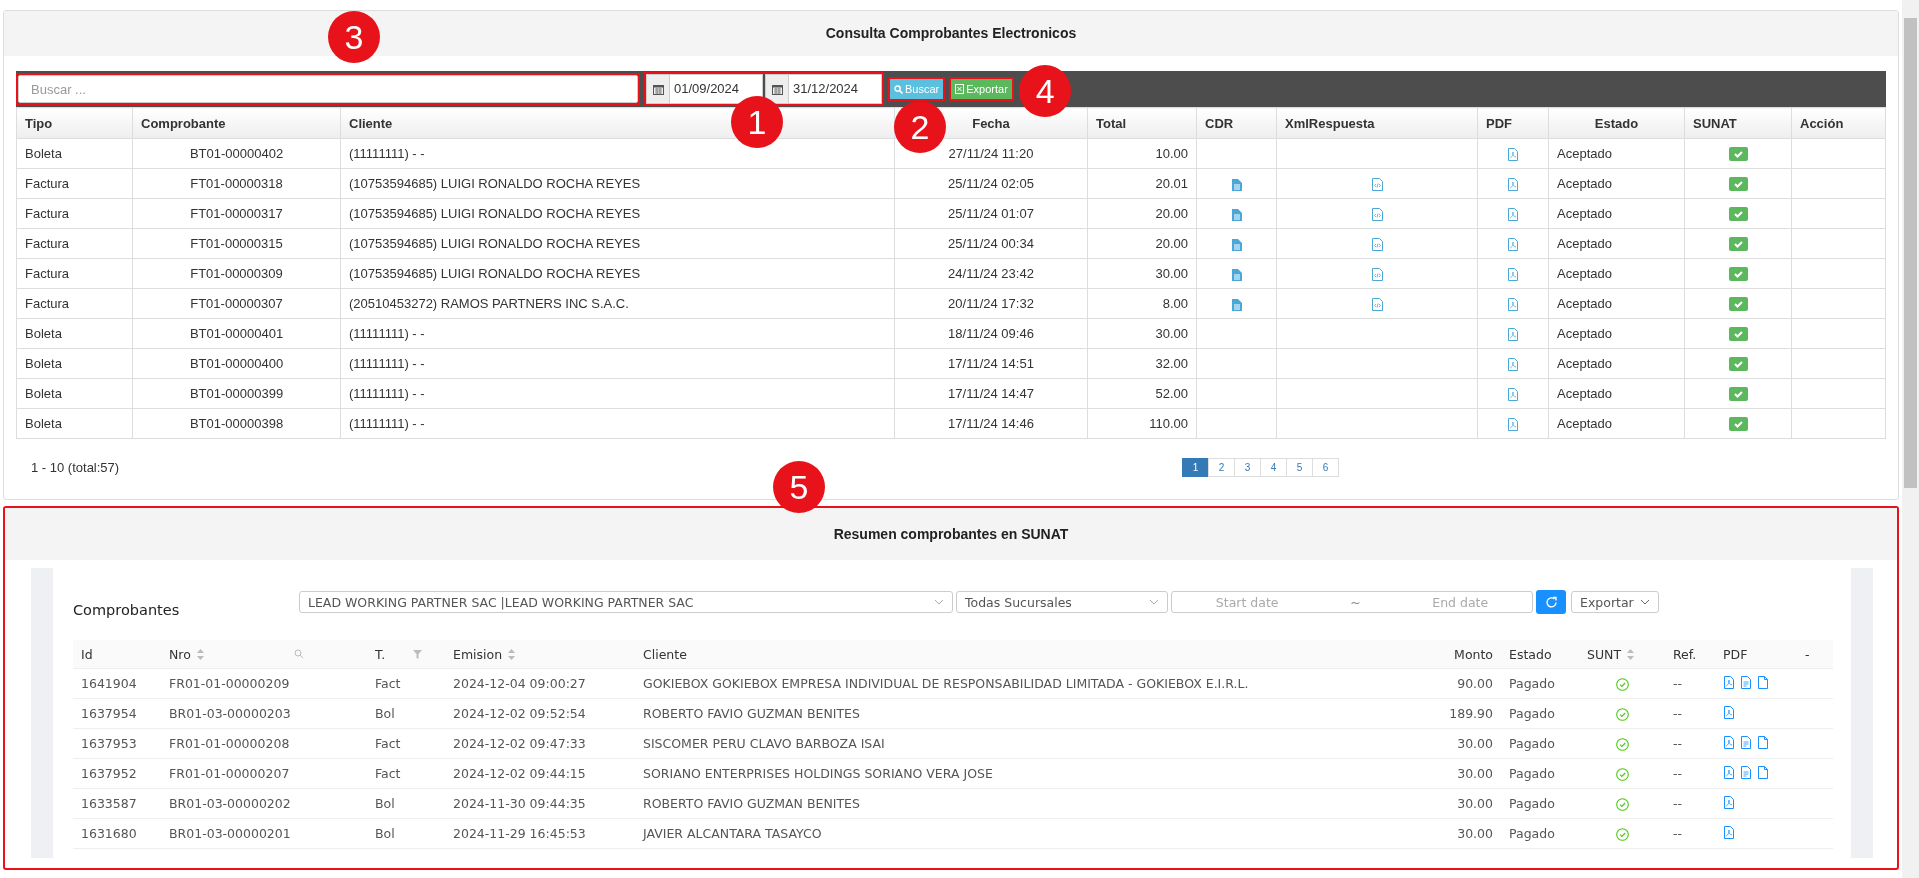 The width and height of the screenshot is (1919, 878). What do you see at coordinates (75, 467) in the screenshot?
I see `record-count: 1 - 10 (total:57)` at bounding box center [75, 467].